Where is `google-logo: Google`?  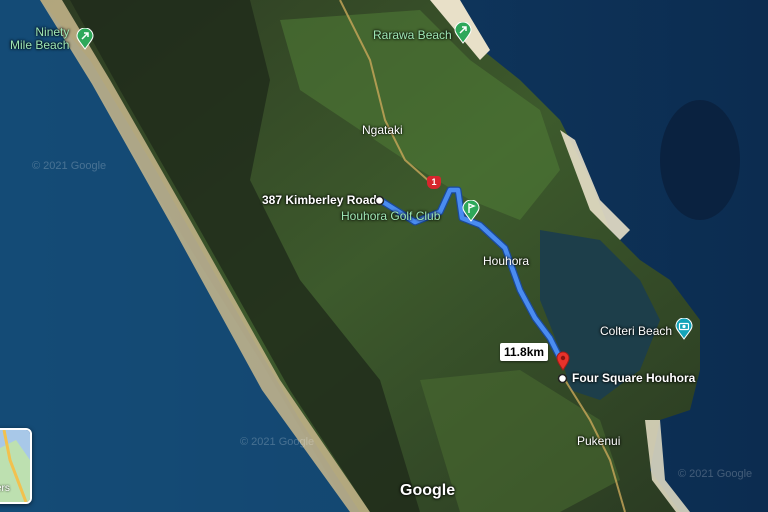
google-logo: Google is located at coordinates (428, 490).